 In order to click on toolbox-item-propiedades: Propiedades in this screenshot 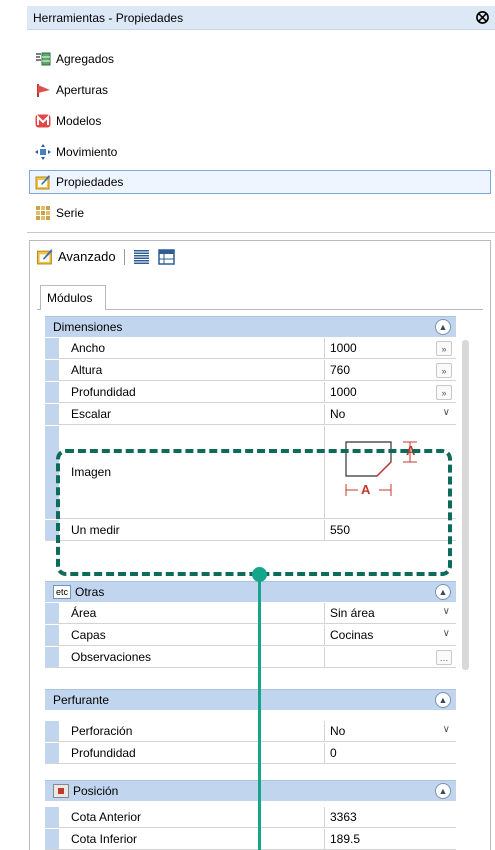, I will do `click(260, 182)`.